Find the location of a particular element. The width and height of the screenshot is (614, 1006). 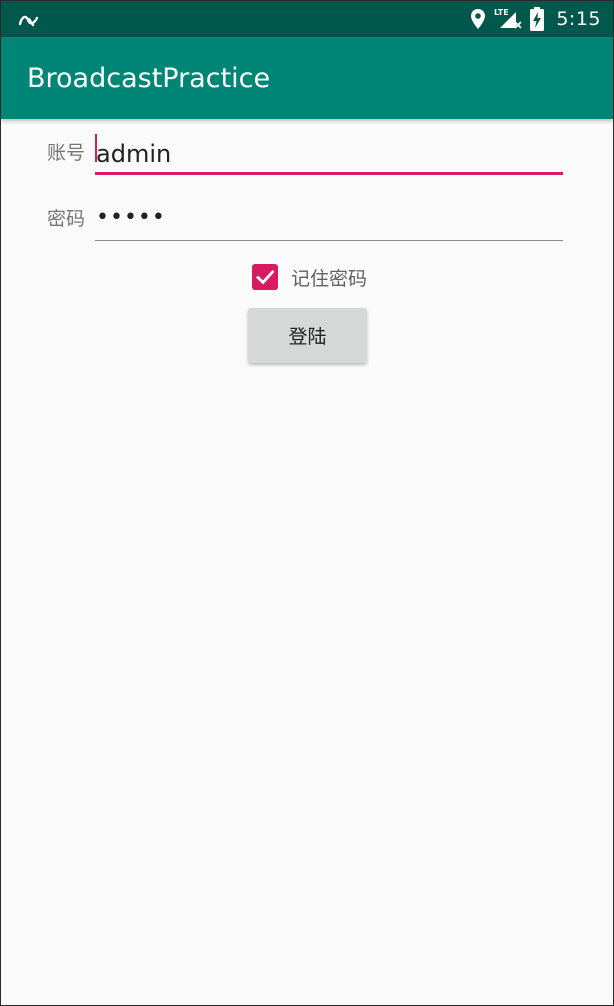

location-icon is located at coordinates (478, 19).